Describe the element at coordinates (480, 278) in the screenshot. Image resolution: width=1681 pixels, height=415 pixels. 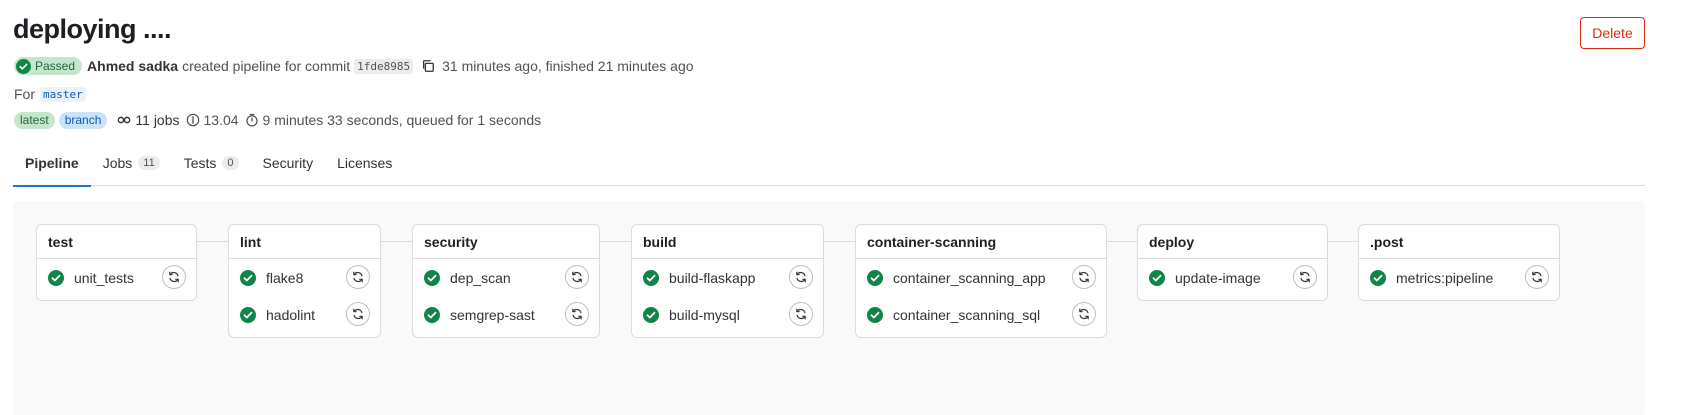
I see `job-name: dep_scan` at that location.